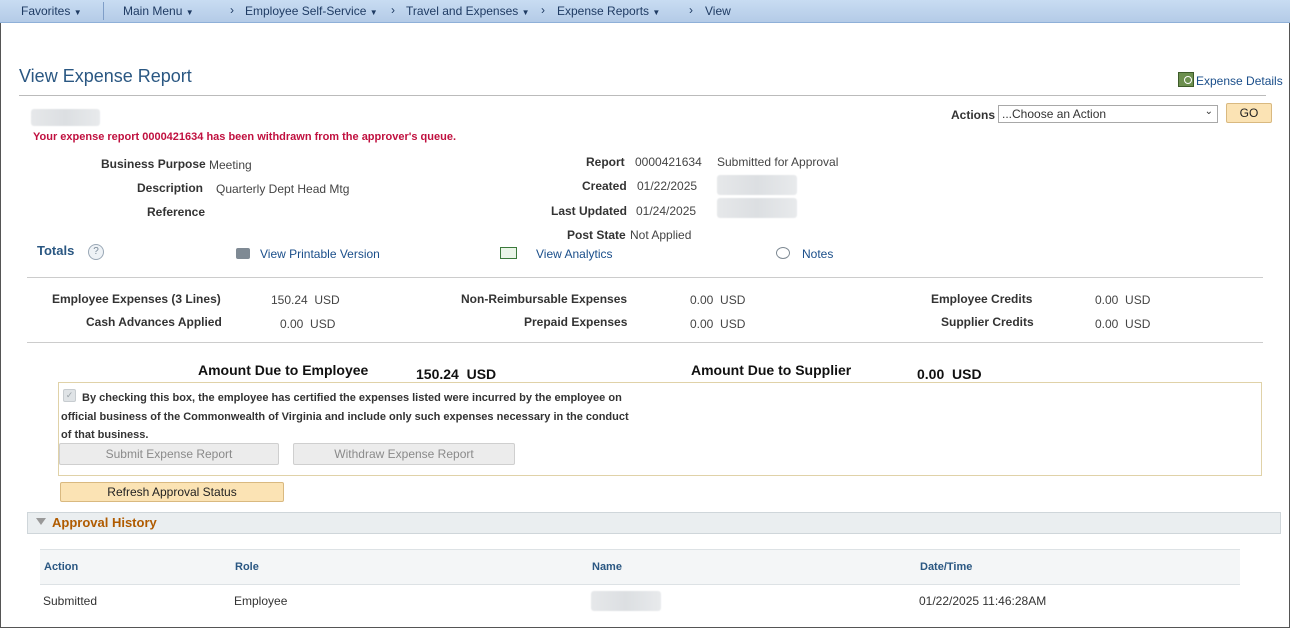  I want to click on employee-expenses-label: Employee Expenses (3 Lines), so click(136, 299).